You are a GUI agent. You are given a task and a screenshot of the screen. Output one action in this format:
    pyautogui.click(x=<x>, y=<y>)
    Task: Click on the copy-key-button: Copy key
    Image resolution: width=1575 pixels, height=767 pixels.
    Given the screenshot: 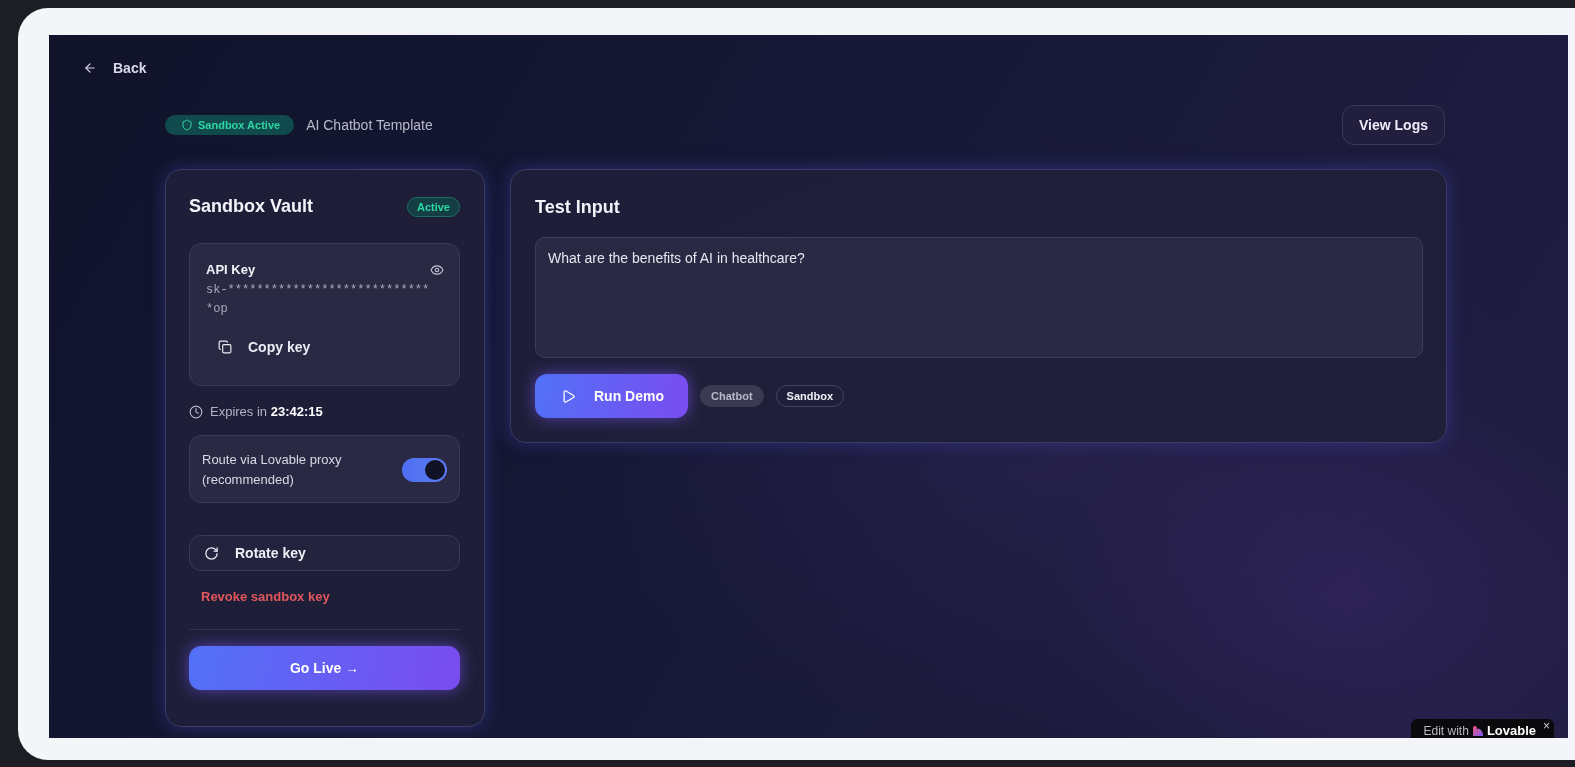 What is the action you would take?
    pyautogui.click(x=264, y=347)
    